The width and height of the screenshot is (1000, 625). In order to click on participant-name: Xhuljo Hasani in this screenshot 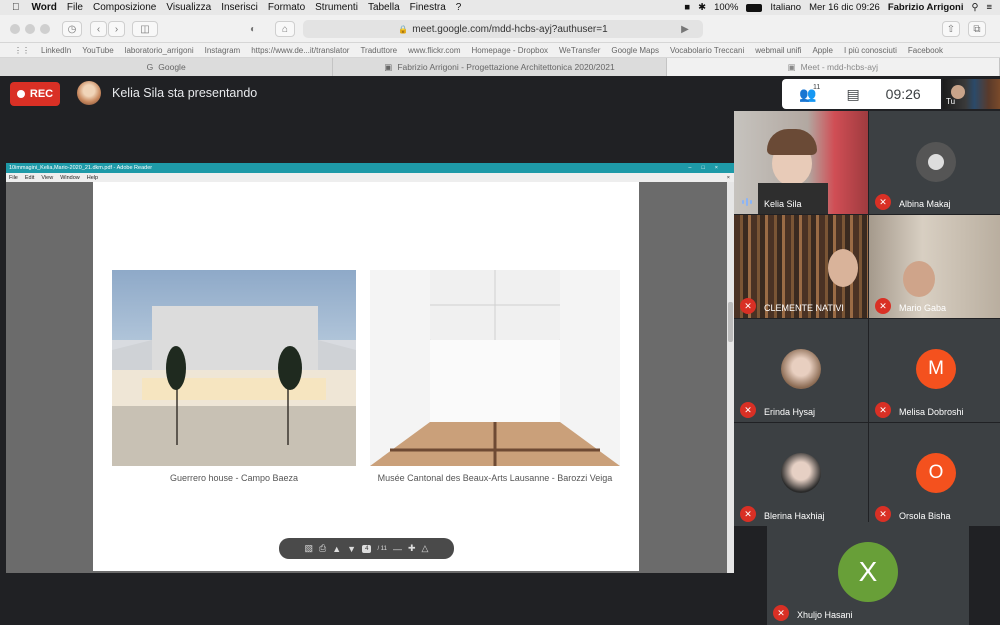, I will do `click(825, 615)`.